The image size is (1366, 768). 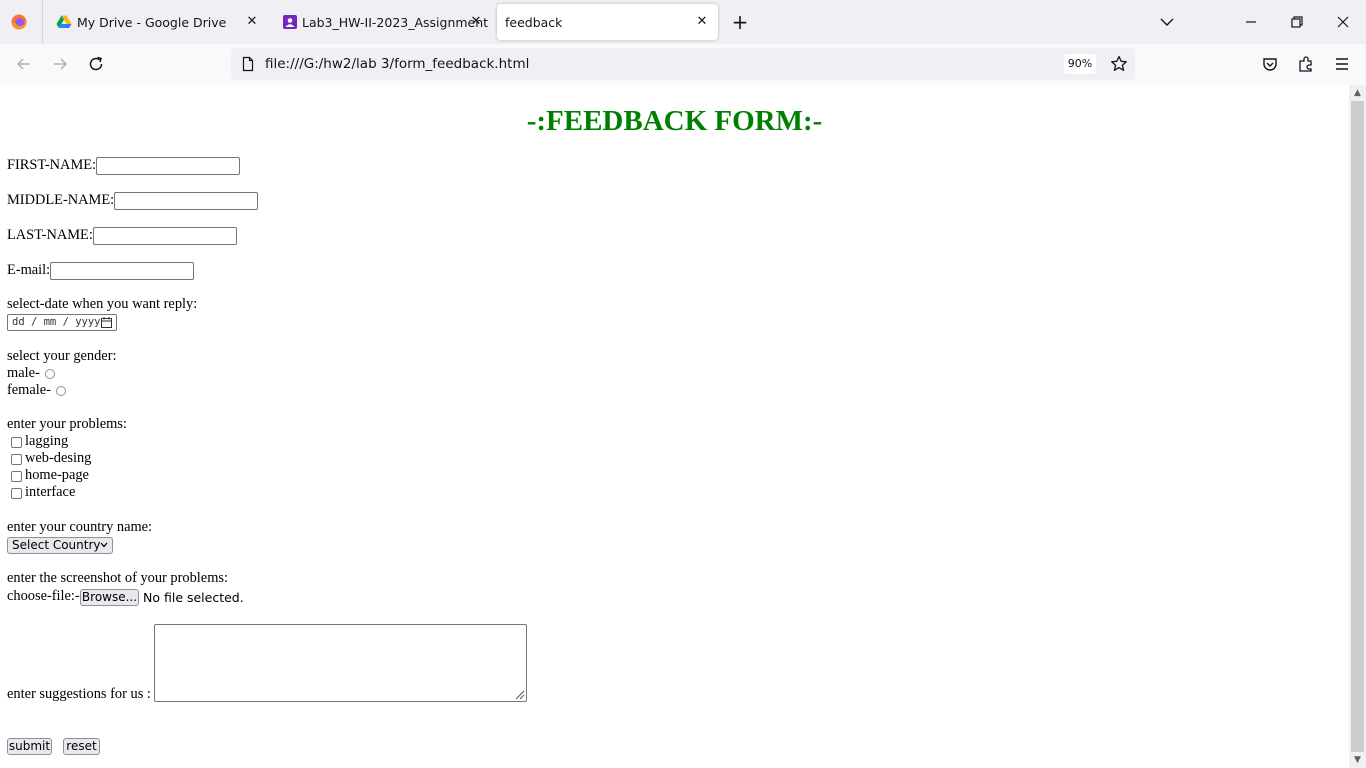 What do you see at coordinates (24, 64) in the screenshot?
I see `back-icon` at bounding box center [24, 64].